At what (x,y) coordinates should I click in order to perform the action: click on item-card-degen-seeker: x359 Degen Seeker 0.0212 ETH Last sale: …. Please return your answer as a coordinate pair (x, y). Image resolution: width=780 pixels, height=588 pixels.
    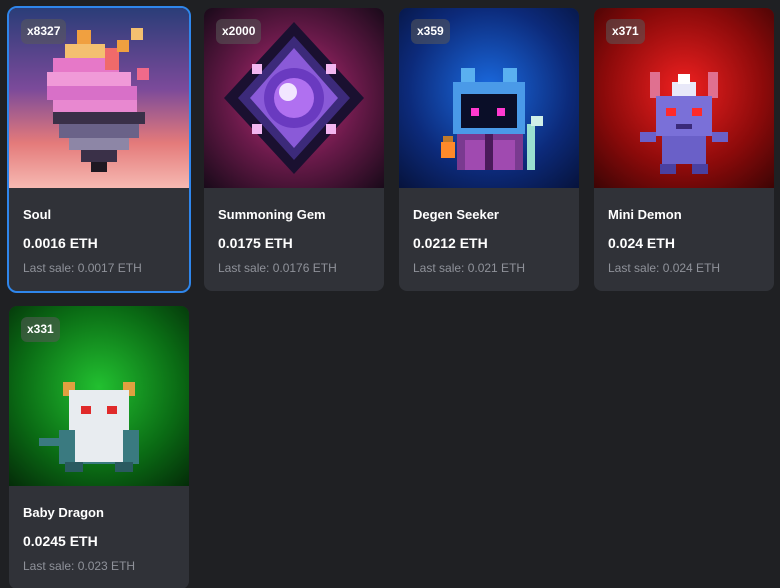
    Looking at the image, I should click on (489, 149).